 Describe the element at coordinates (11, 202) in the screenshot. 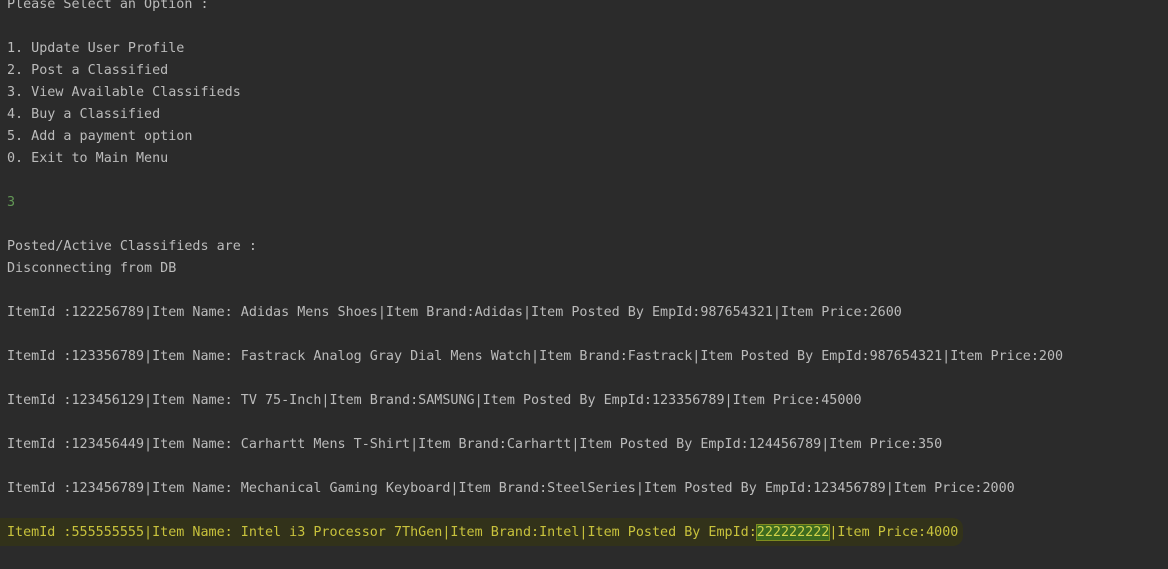

I see `user-input-echo: 3` at that location.